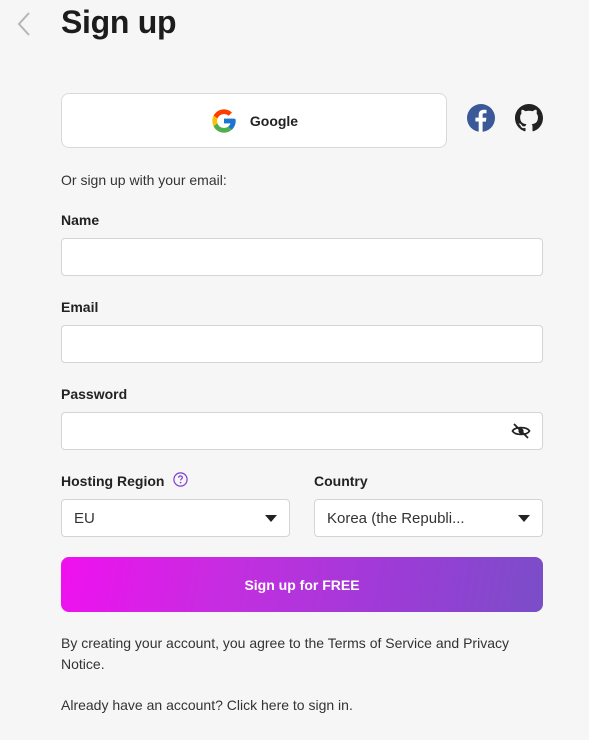 The image size is (589, 740). Describe the element at coordinates (380, 643) in the screenshot. I see `terms-of-service-link: Terms of Service` at that location.